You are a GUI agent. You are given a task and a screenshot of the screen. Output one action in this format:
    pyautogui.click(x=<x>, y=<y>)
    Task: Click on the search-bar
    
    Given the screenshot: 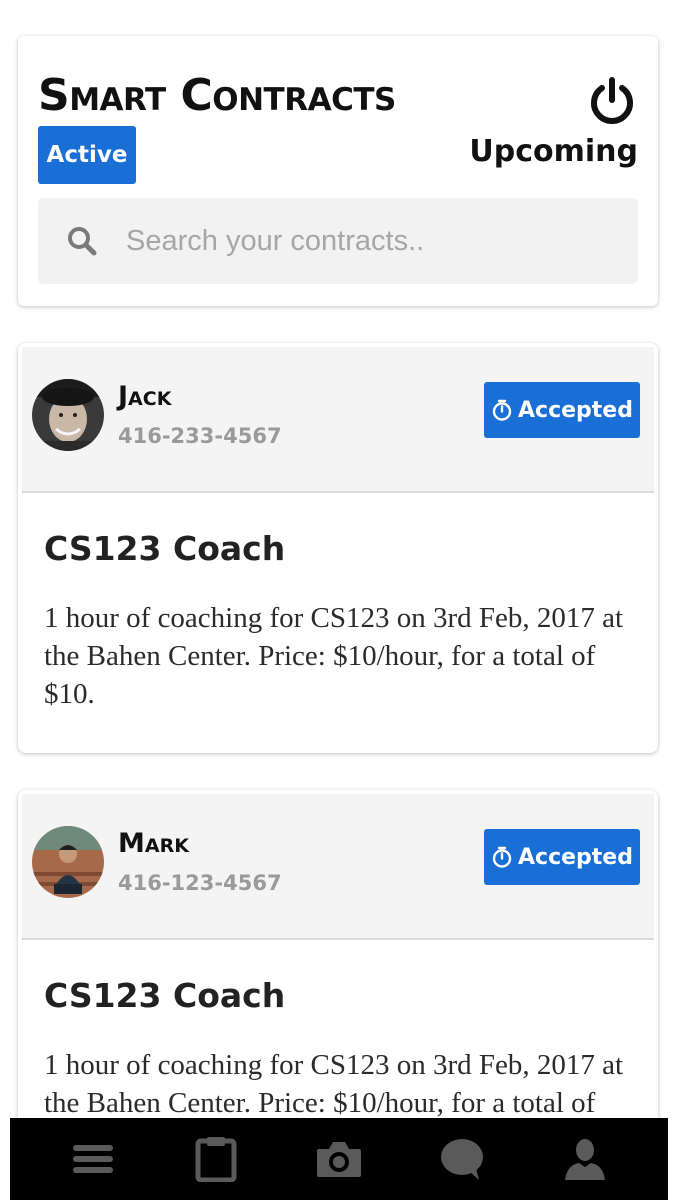 What is the action you would take?
    pyautogui.click(x=338, y=241)
    